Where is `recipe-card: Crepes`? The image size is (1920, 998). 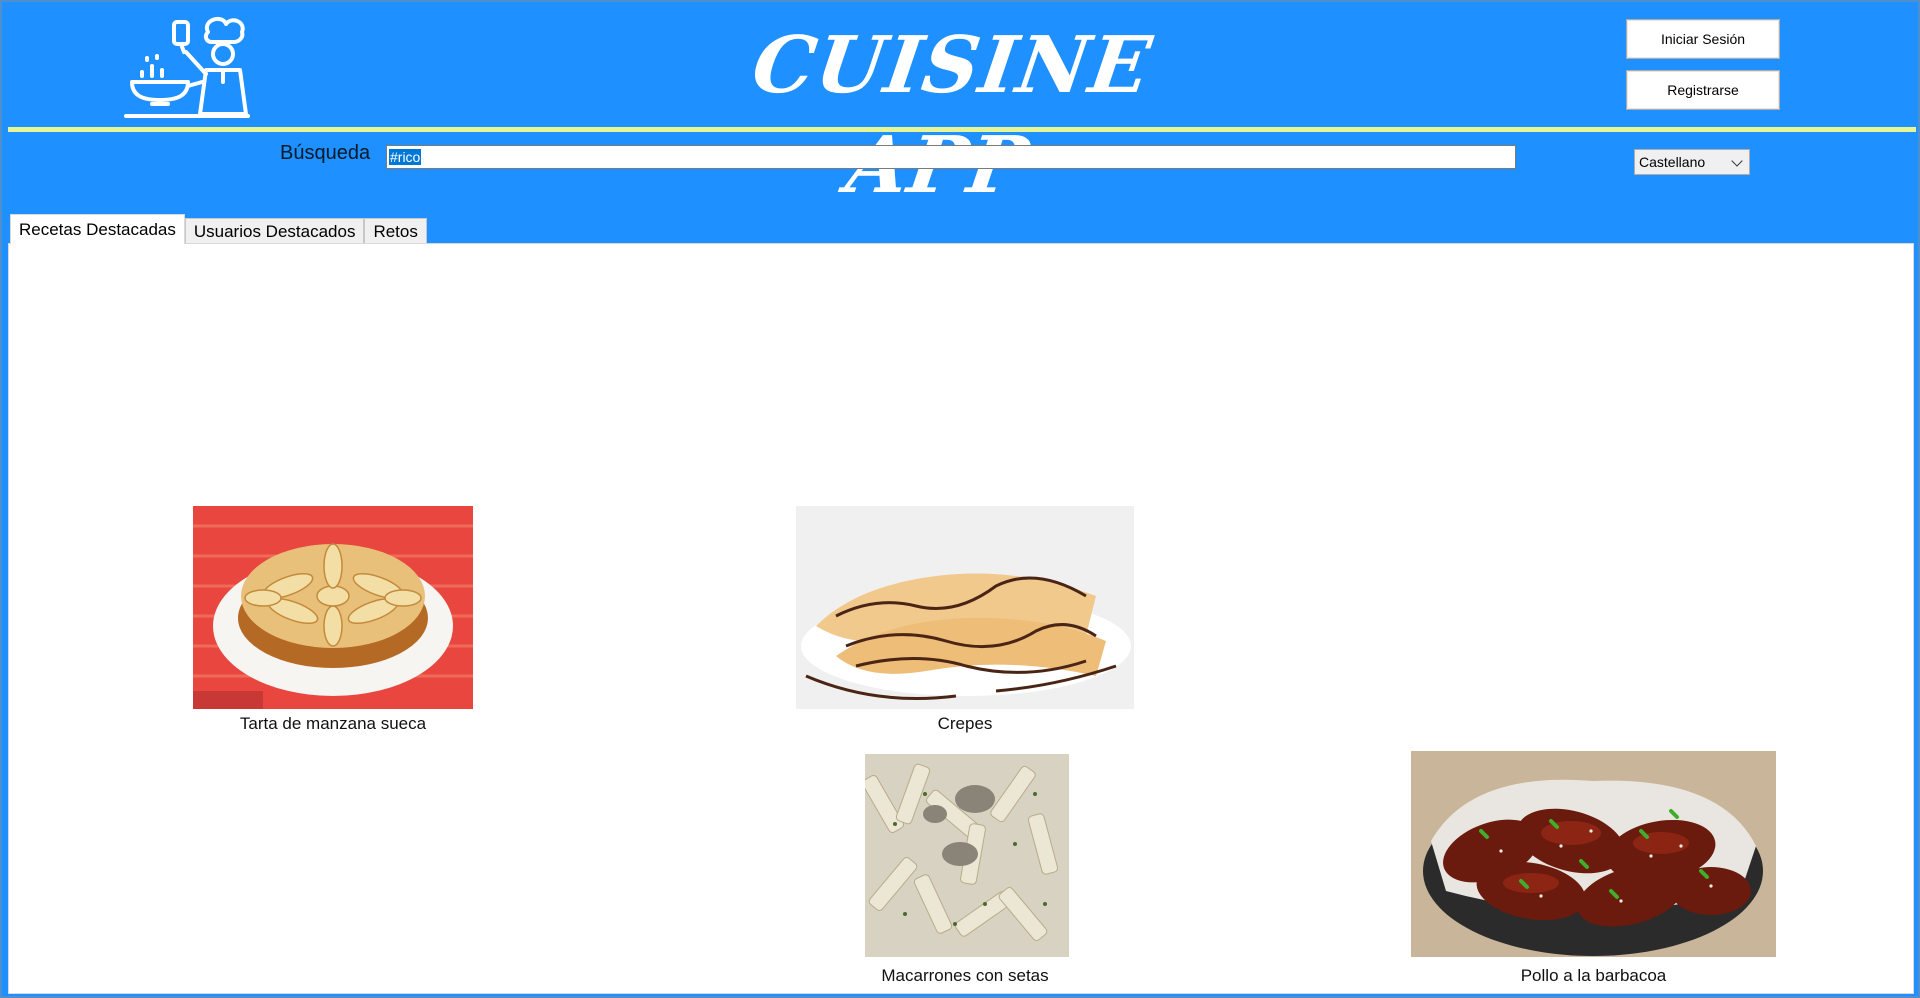
recipe-card: Crepes is located at coordinates (965, 626).